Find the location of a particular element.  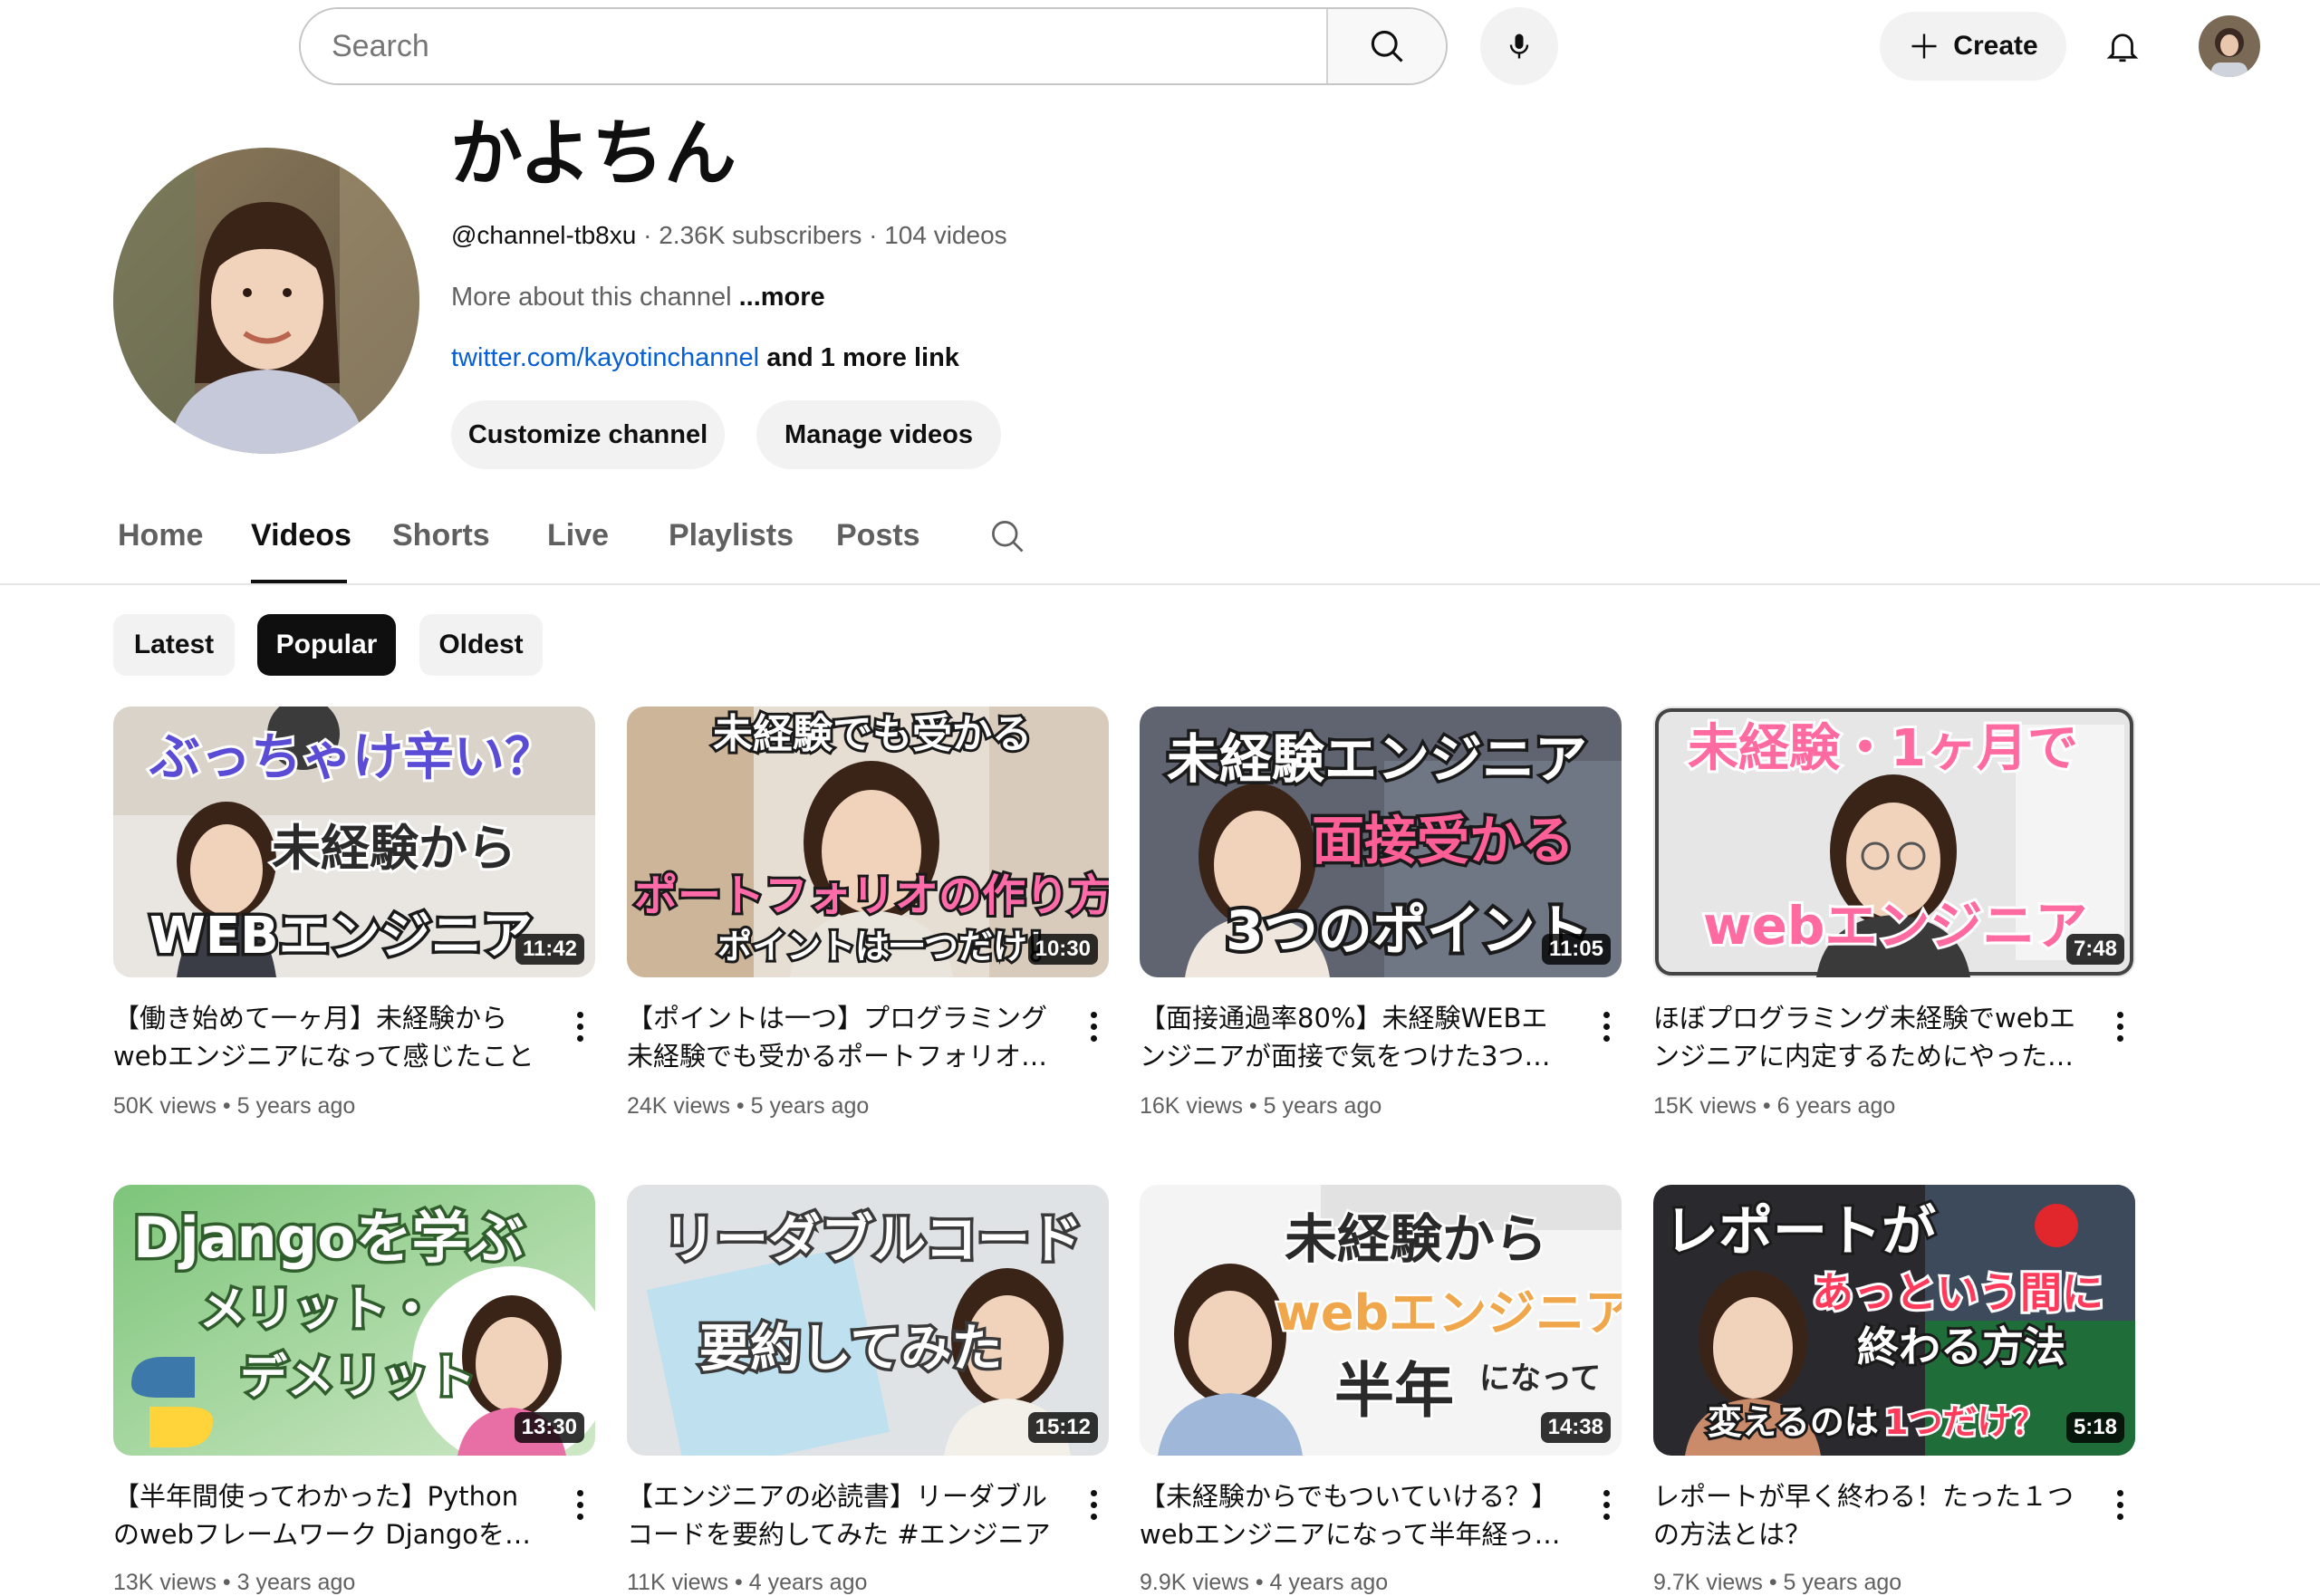

chip-oldest: Oldest is located at coordinates (481, 645).